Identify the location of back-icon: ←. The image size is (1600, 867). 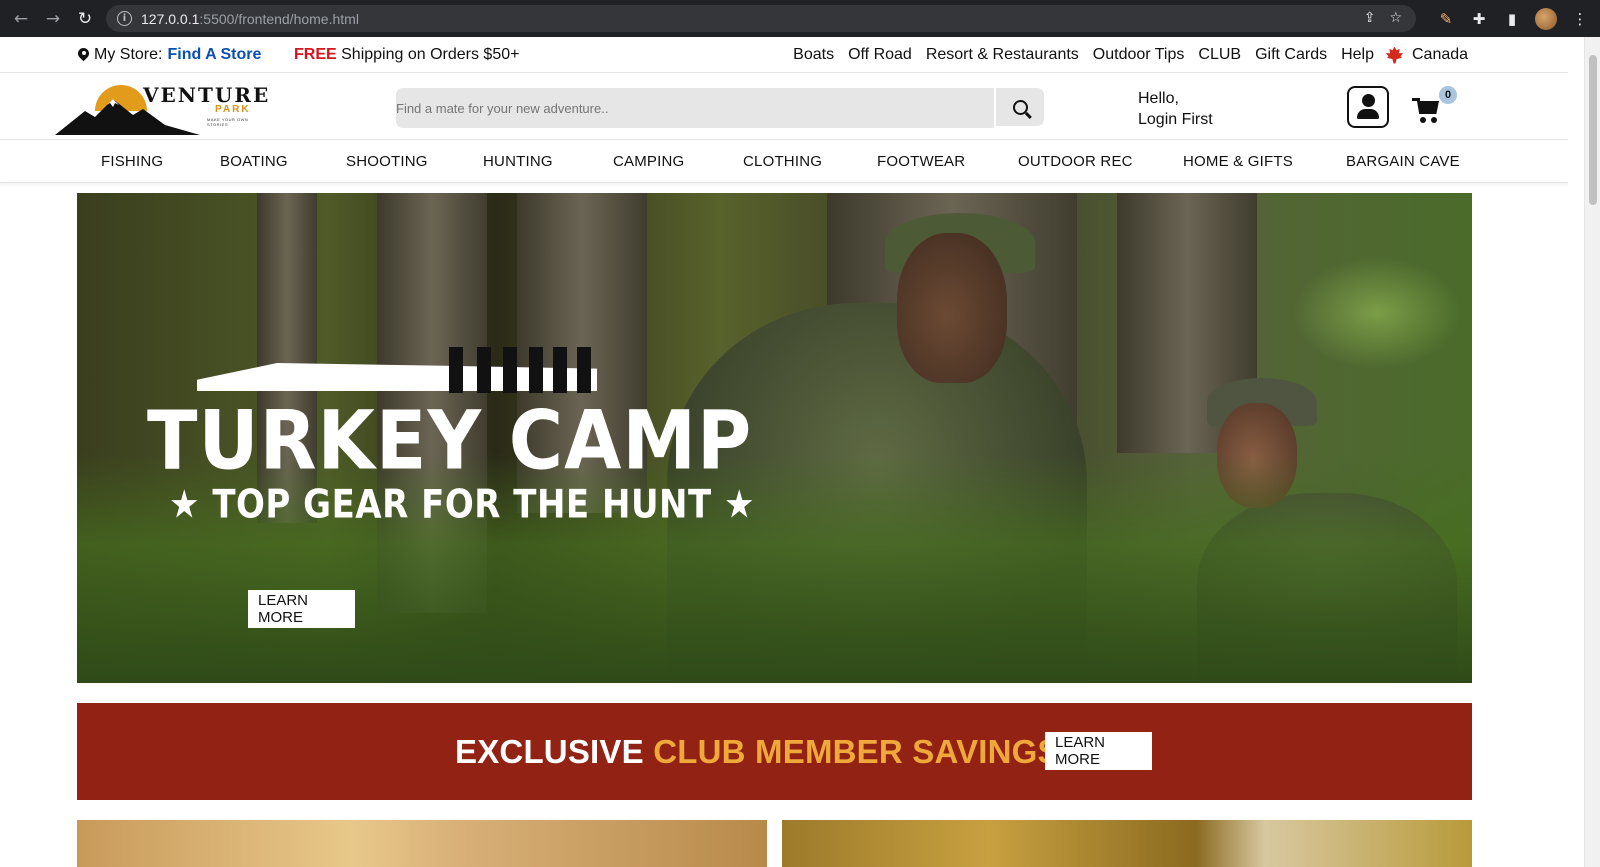
(21, 18).